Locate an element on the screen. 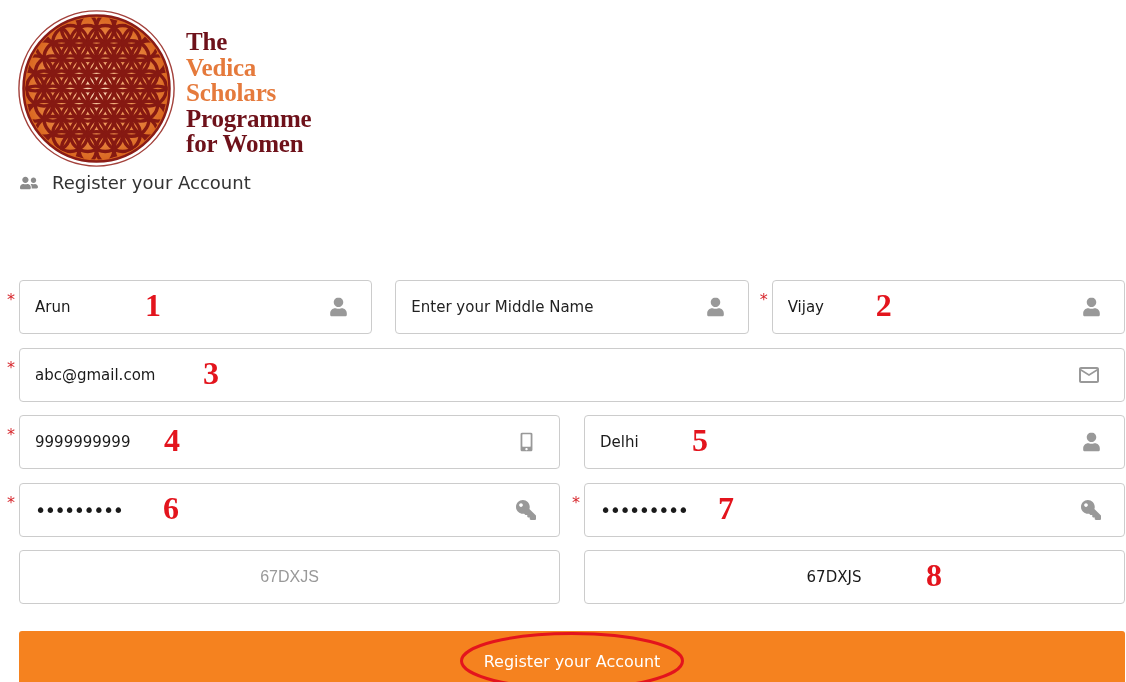 The height and width of the screenshot is (682, 1126). annotation-number: 6 is located at coordinates (171, 507).